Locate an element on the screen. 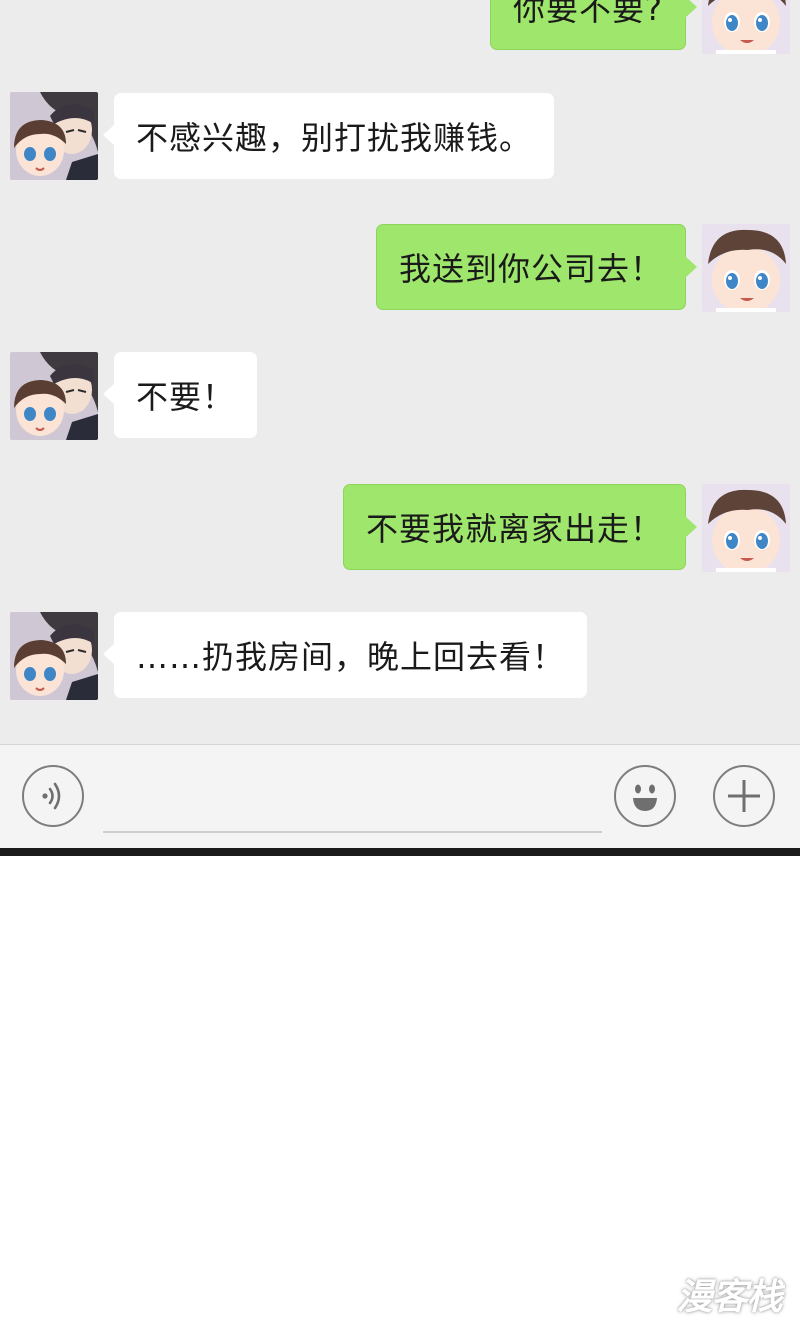 This screenshot has width=800, height=1330. message-input is located at coordinates (352, 800).